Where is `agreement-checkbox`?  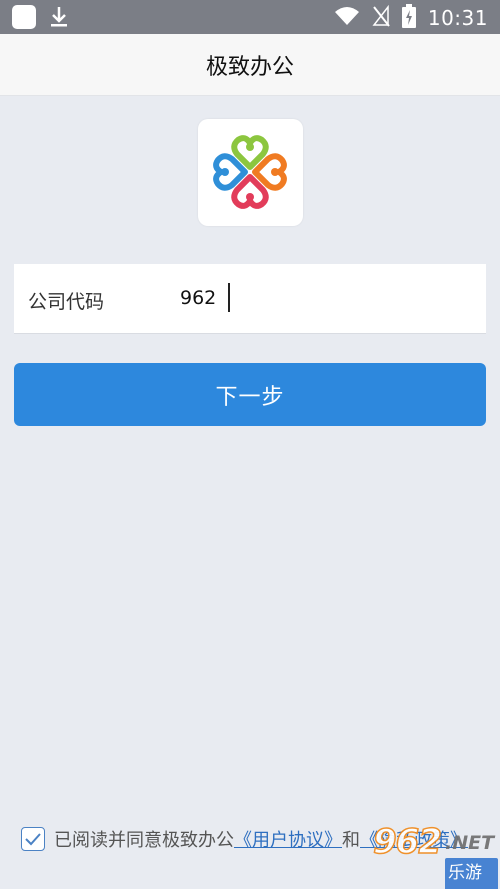
agreement-checkbox is located at coordinates (33, 839).